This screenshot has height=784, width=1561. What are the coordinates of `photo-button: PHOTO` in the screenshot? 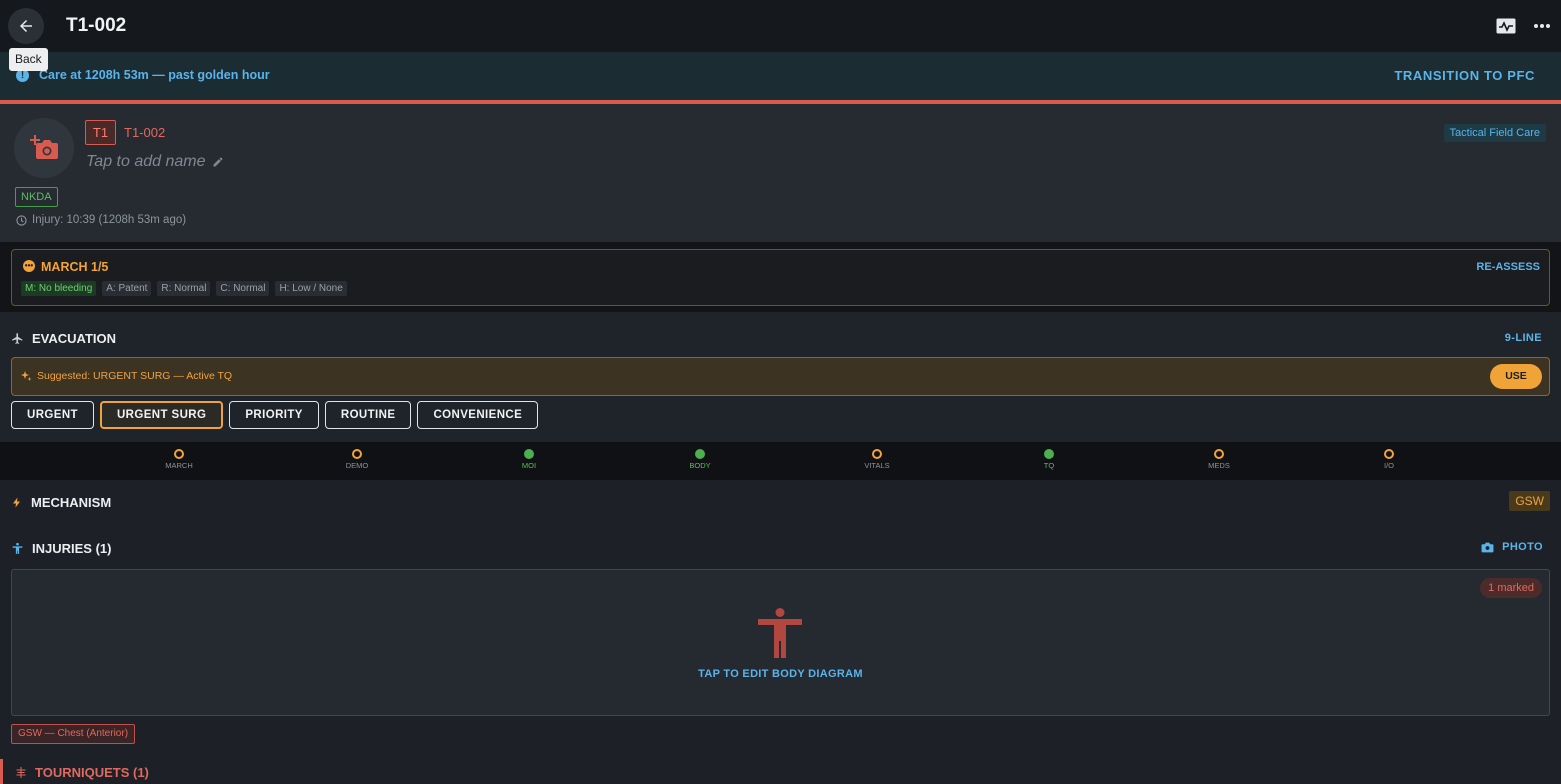 It's located at (1512, 547).